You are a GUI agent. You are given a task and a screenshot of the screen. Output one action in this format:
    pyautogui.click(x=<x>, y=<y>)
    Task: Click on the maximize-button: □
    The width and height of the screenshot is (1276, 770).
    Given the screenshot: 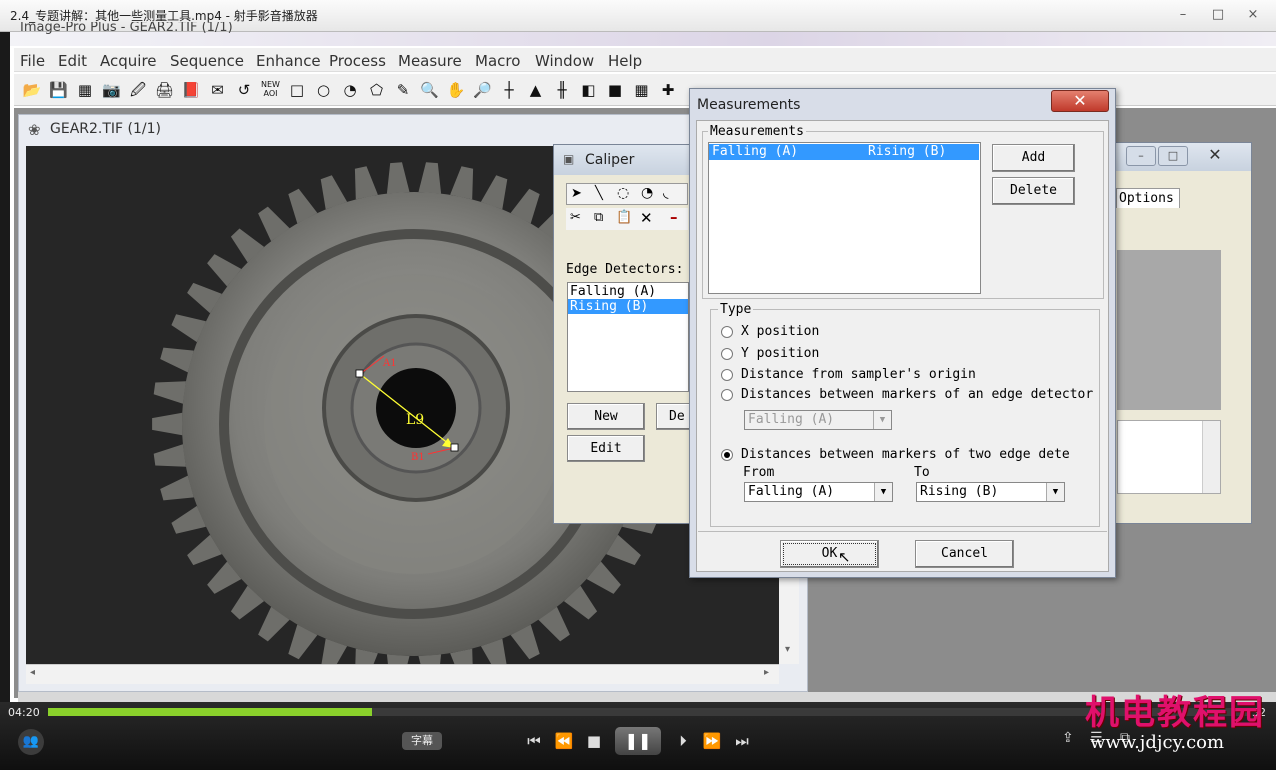 What is the action you would take?
    pyautogui.click(x=1218, y=15)
    